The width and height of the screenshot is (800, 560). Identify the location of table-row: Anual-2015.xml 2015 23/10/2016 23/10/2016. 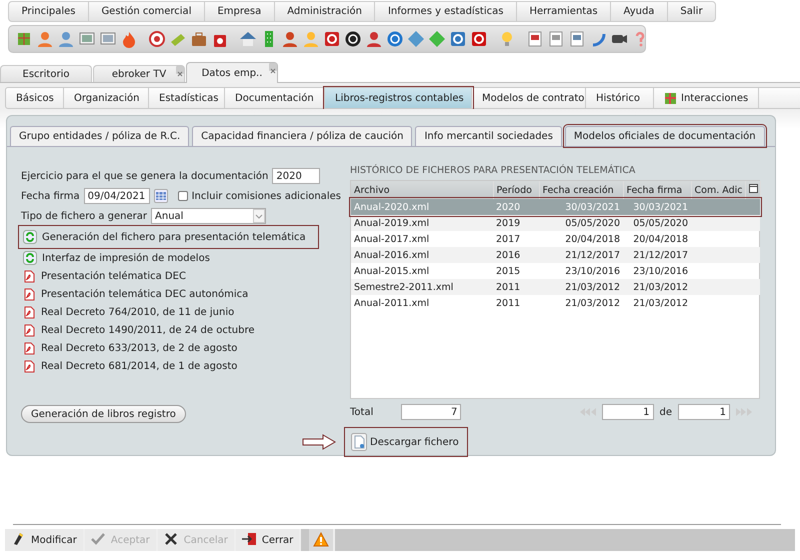
(555, 271).